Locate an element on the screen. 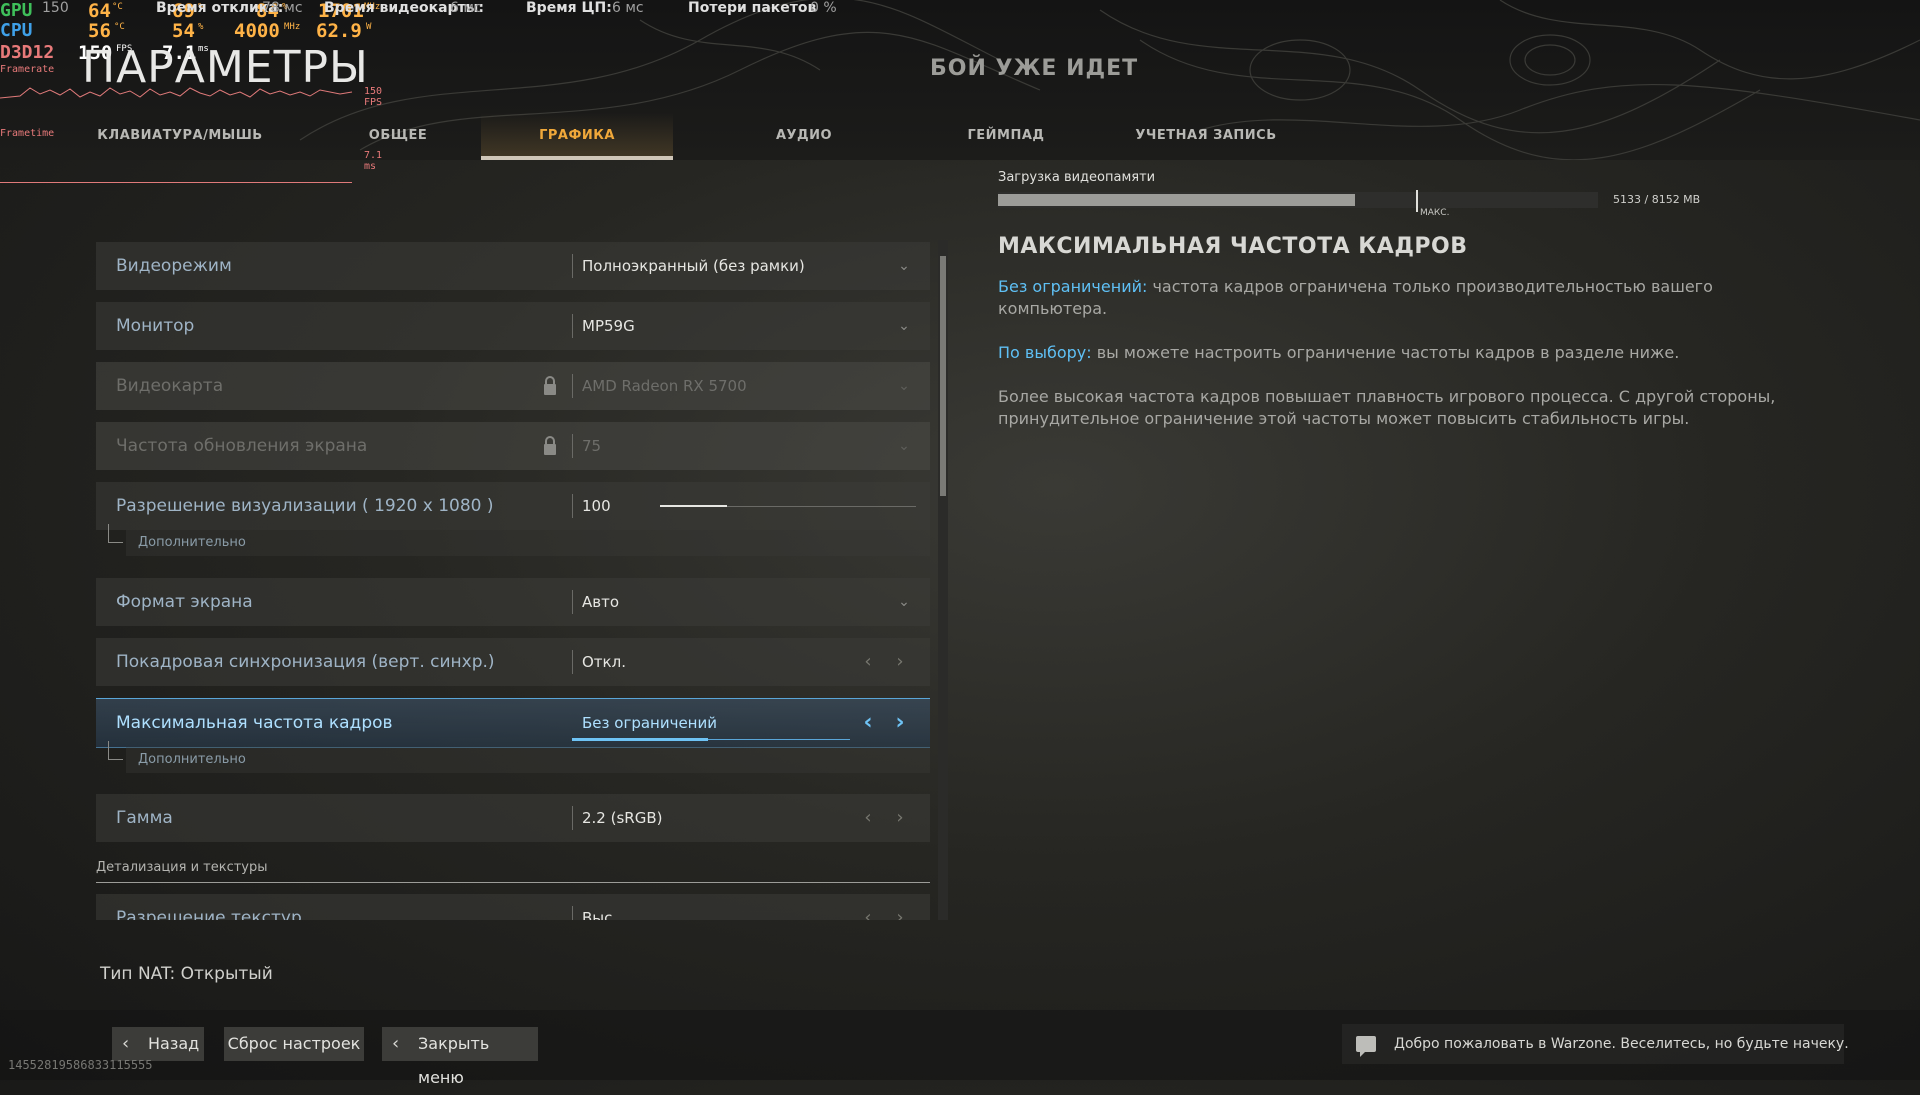  setting-label: Частота обновления экрана is located at coordinates (242, 446).